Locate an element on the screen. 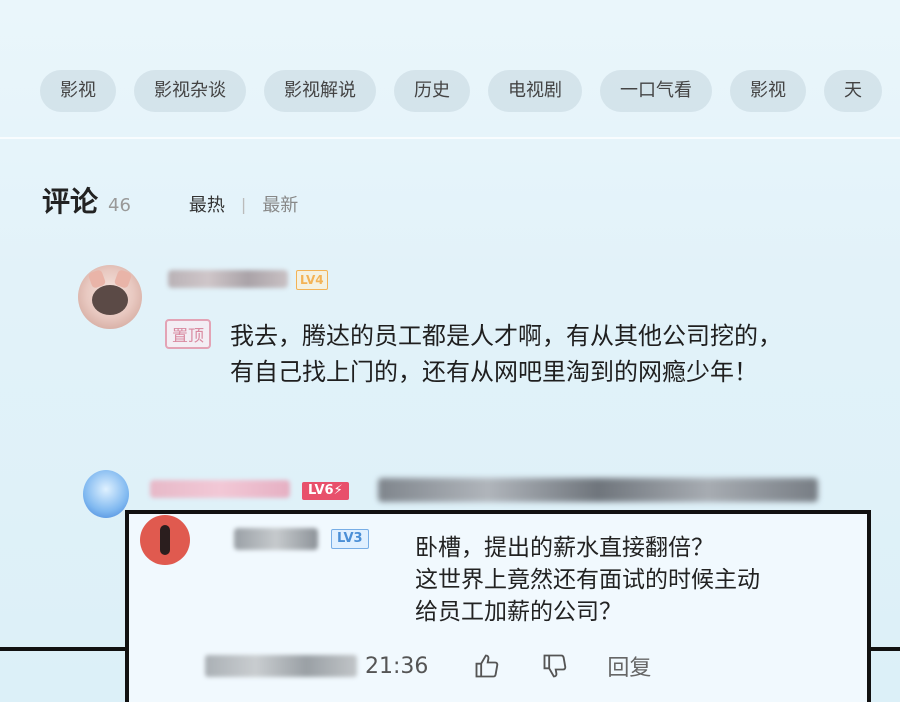 The width and height of the screenshot is (900, 702). avatar-face is located at coordinates (110, 300).